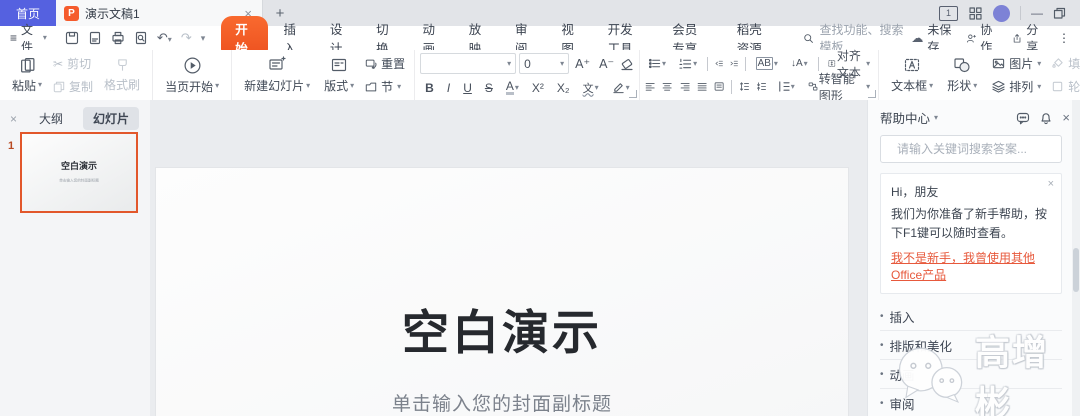  Describe the element at coordinates (73, 63) in the screenshot. I see `cut-button: ✂ 剪切` at that location.